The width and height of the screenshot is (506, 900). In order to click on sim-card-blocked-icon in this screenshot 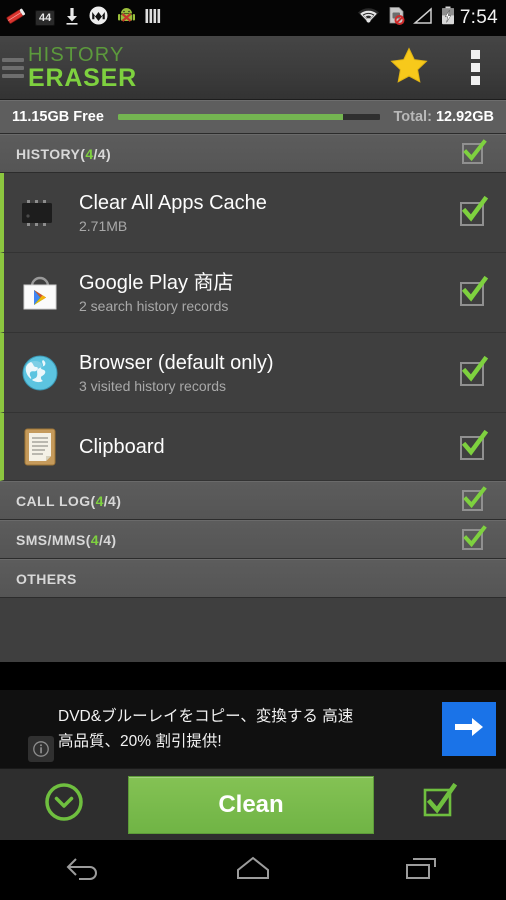, I will do `click(396, 18)`.